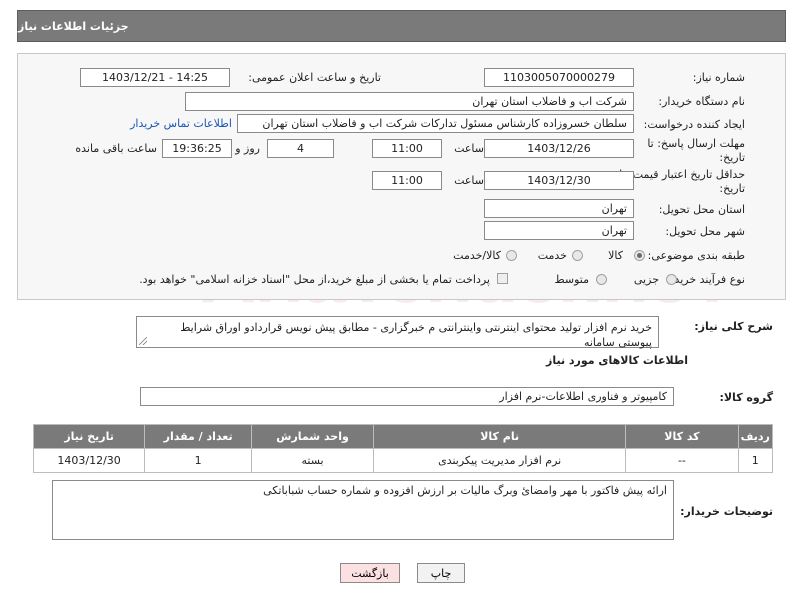  I want to click on category-option-service: خدمت, so click(552, 255).